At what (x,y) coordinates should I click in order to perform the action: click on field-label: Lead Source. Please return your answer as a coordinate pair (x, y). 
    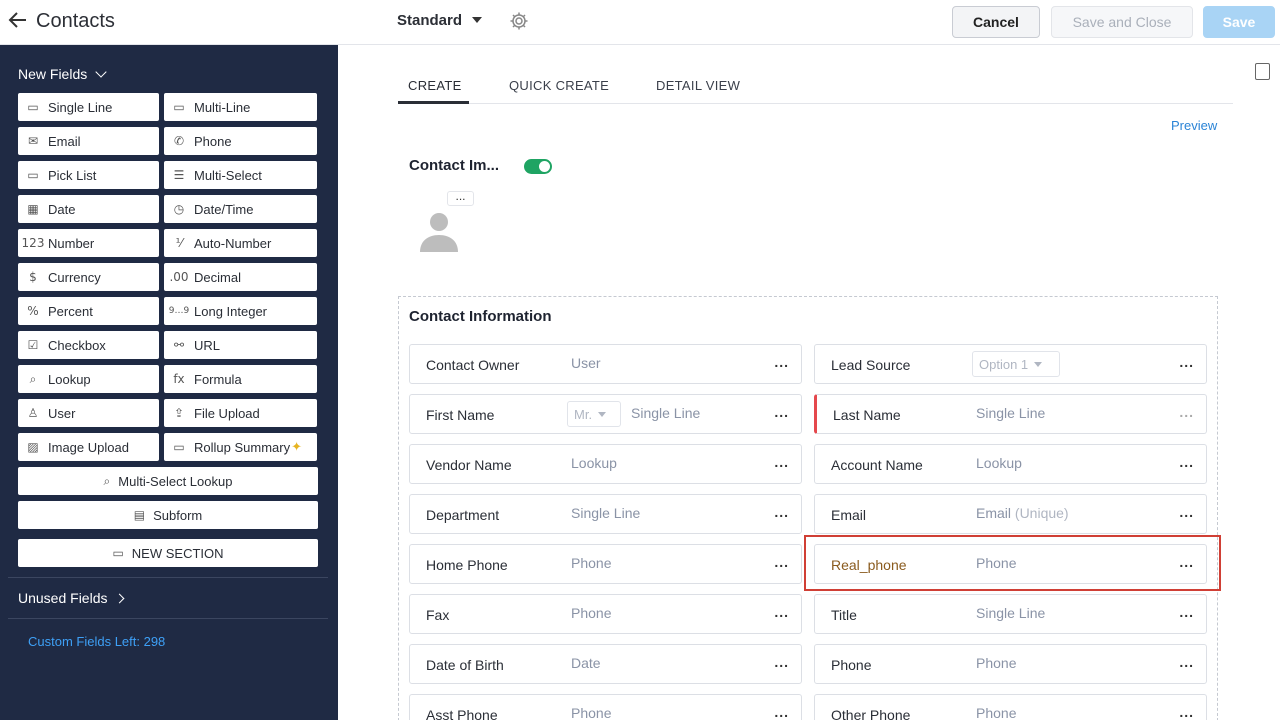
    Looking at the image, I should click on (871, 365).